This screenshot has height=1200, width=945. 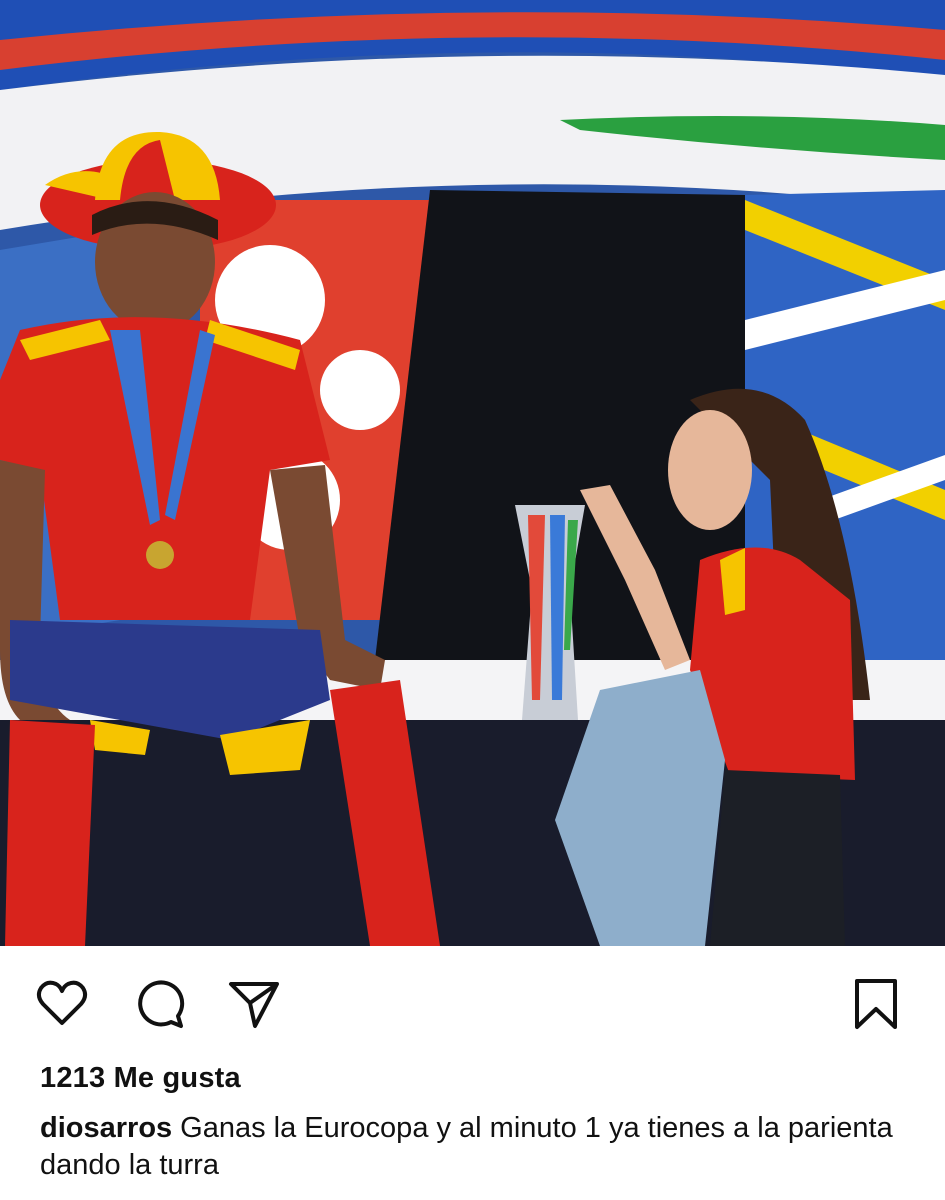 I want to click on like-button, so click(x=62, y=1004).